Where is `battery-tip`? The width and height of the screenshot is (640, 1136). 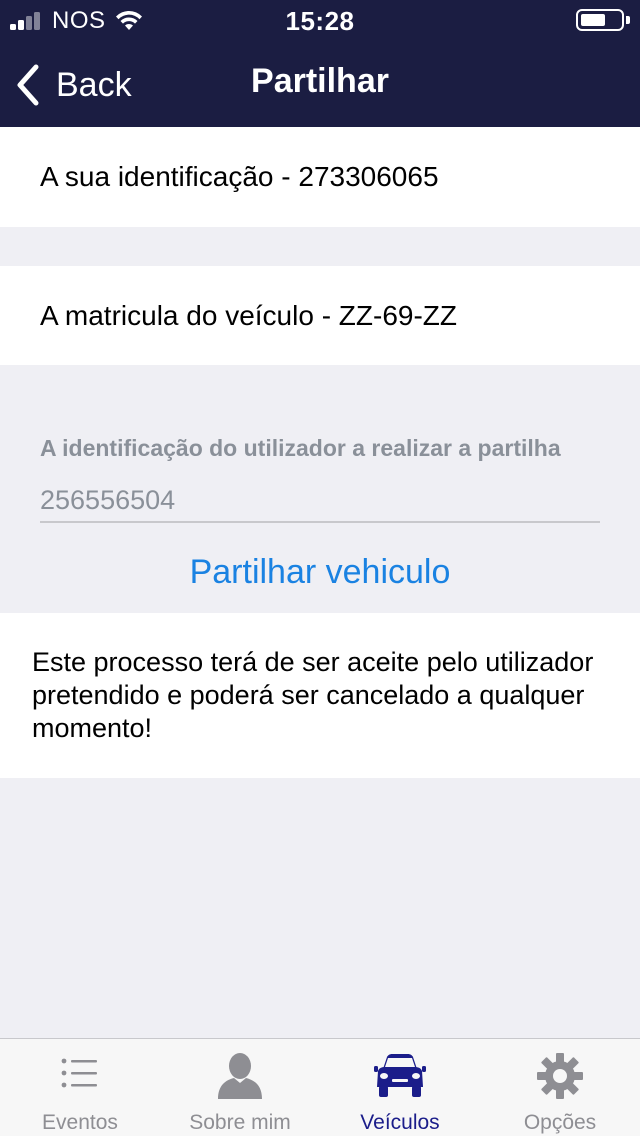 battery-tip is located at coordinates (628, 20).